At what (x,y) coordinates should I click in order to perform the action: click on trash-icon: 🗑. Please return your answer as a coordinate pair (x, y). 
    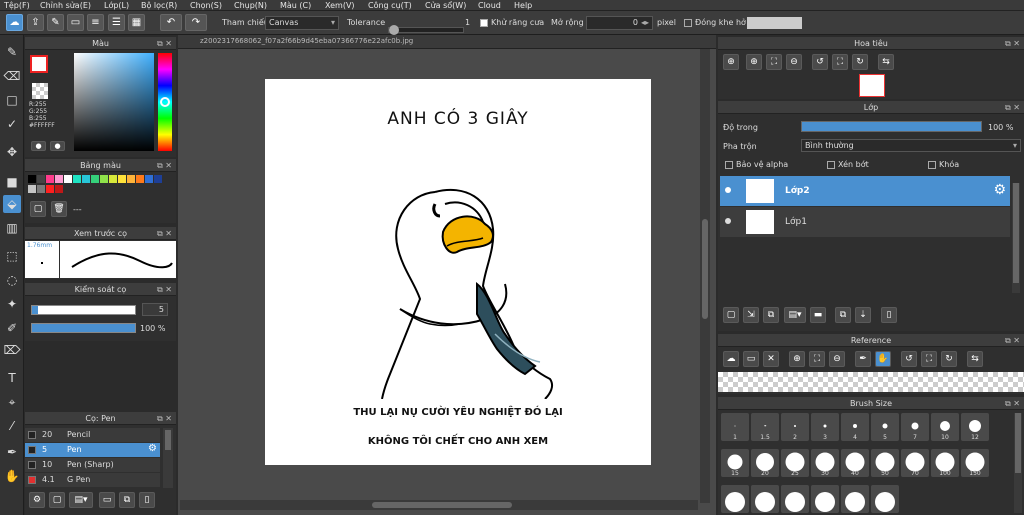
    Looking at the image, I should click on (59, 209).